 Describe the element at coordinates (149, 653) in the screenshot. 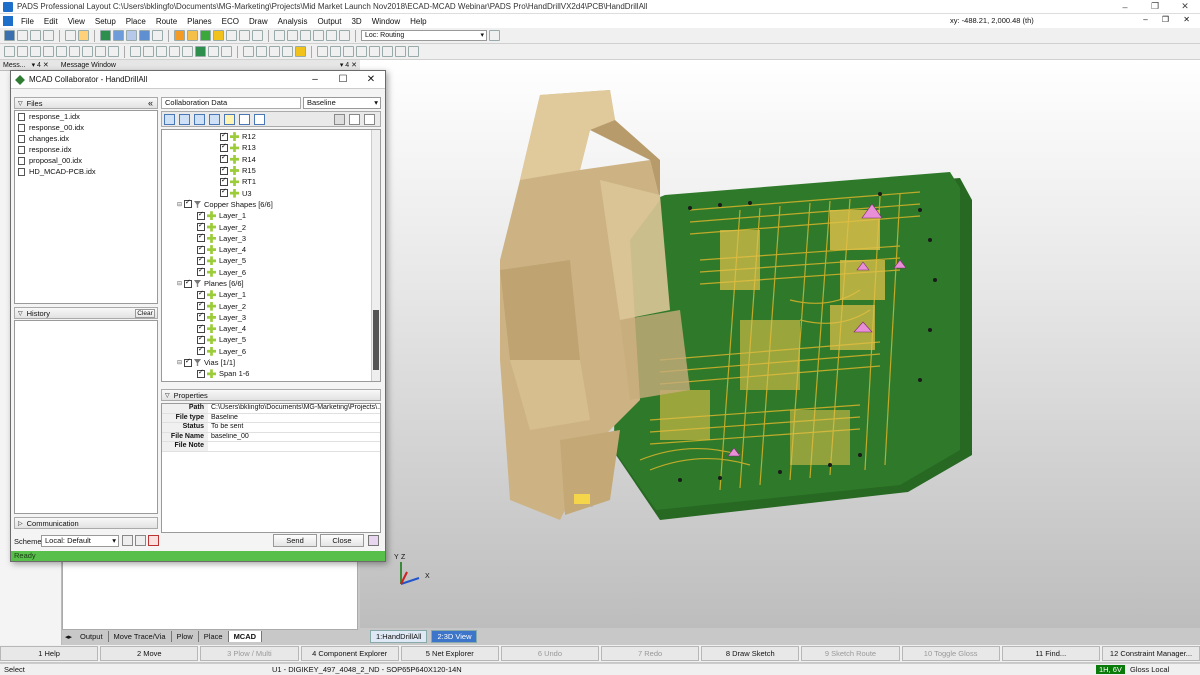

I see `fkey-move: 2 Move` at that location.